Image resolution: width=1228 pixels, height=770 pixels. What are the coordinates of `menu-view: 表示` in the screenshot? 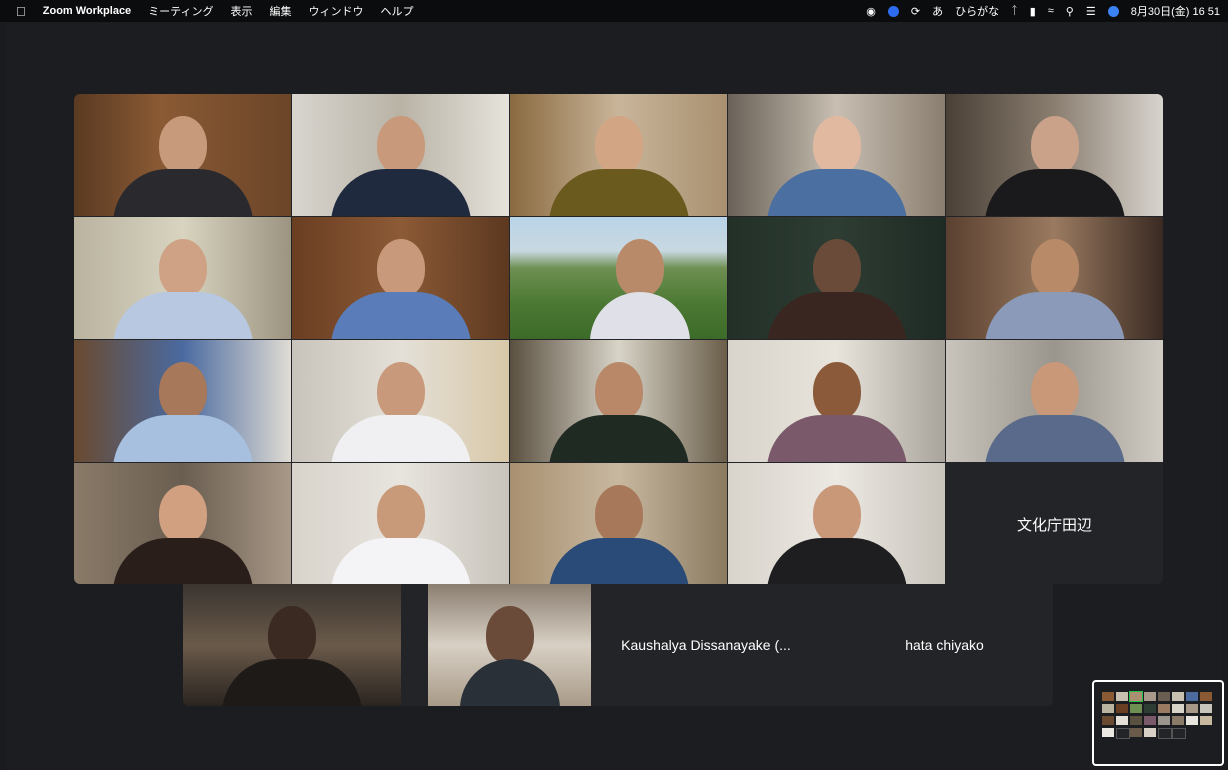 It's located at (242, 11).